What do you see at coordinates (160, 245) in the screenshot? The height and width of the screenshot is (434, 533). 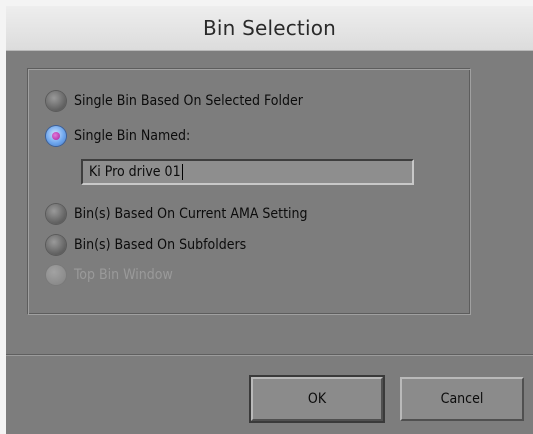 I see `option-label: Bin(s) Based On Subfolders` at bounding box center [160, 245].